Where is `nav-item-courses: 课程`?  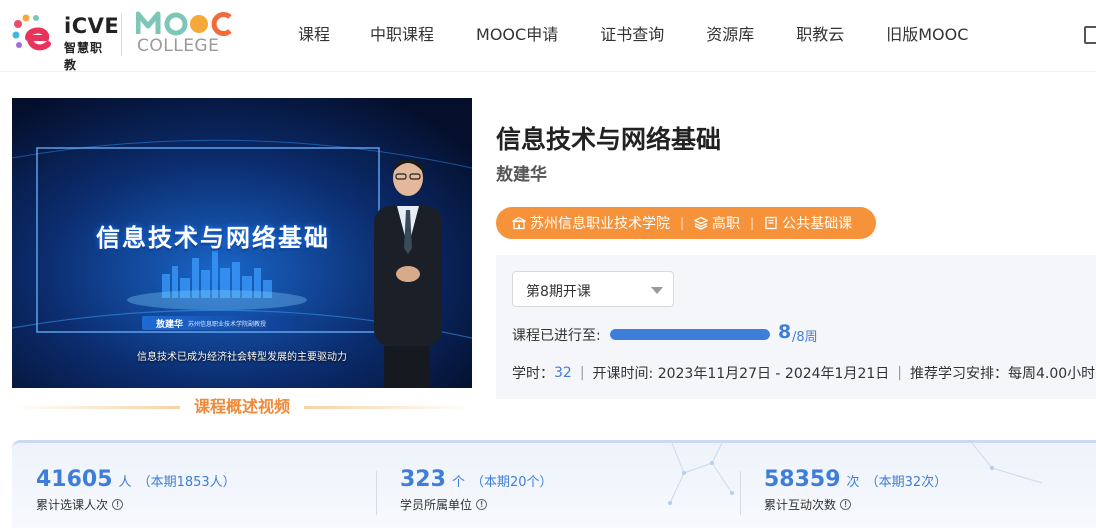
nav-item-courses: 课程 is located at coordinates (314, 35).